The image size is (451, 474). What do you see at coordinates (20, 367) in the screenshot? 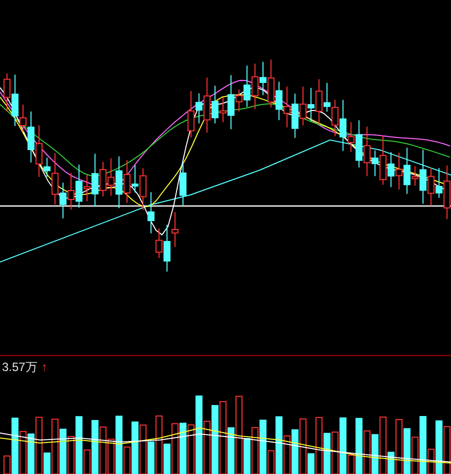
I see `volume-value: 3.57万` at bounding box center [20, 367].